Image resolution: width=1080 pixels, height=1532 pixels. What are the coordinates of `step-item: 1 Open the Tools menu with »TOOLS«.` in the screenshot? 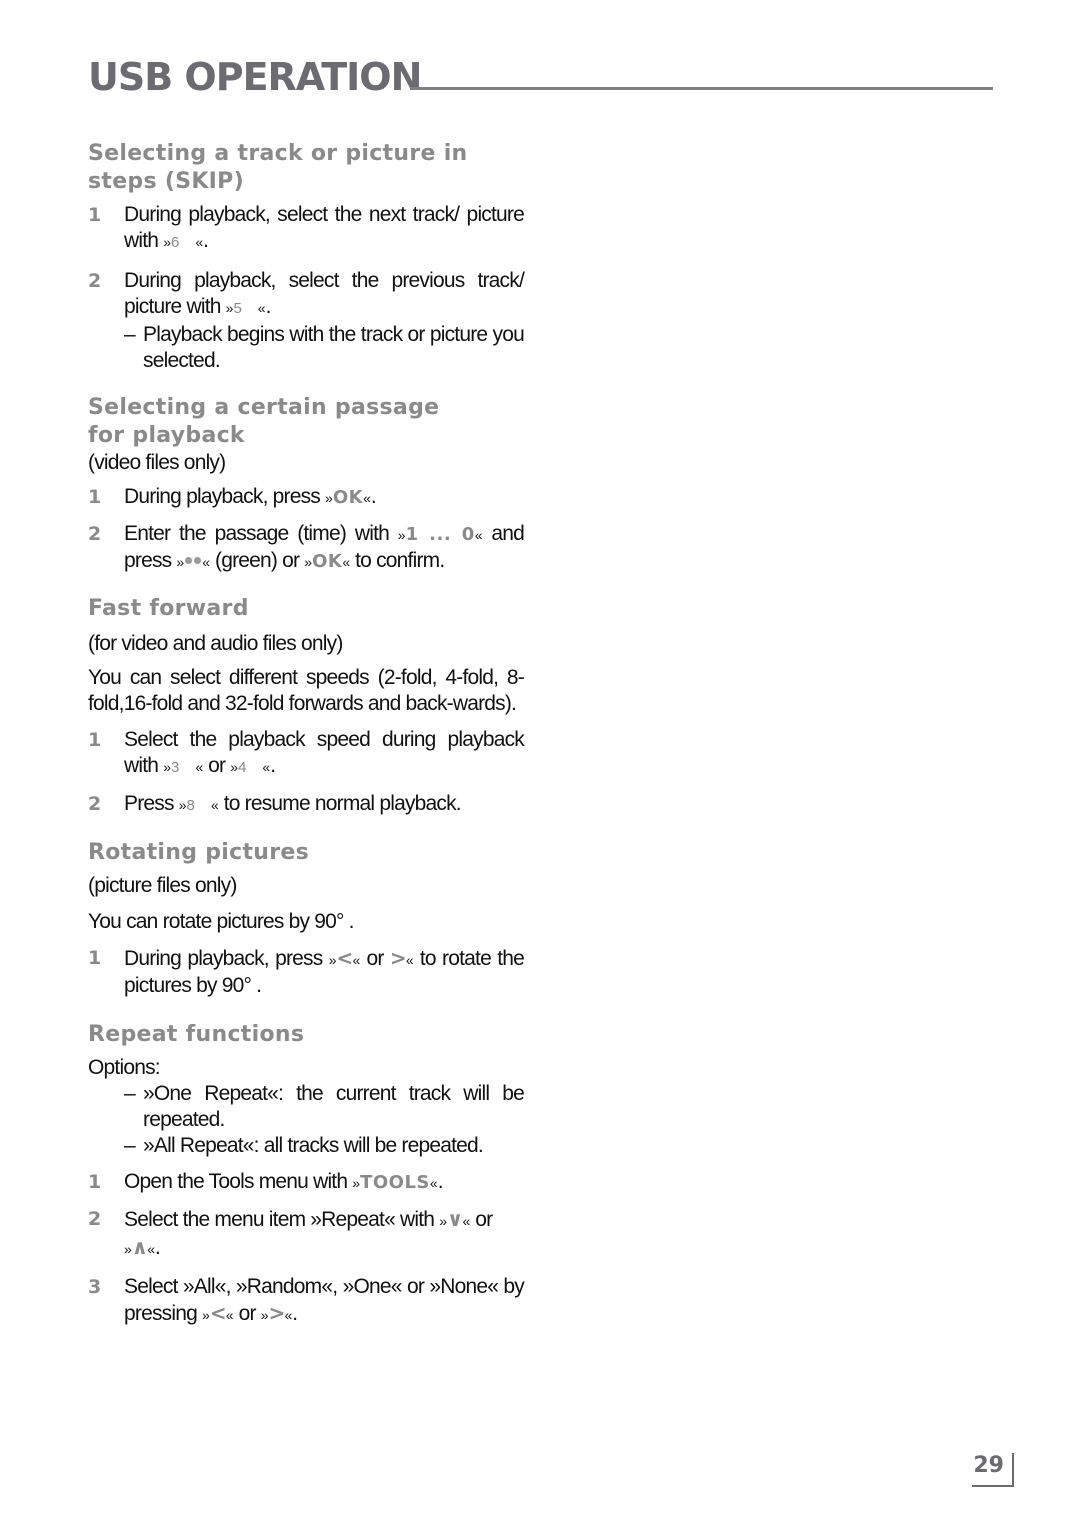 It's located at (266, 1181).